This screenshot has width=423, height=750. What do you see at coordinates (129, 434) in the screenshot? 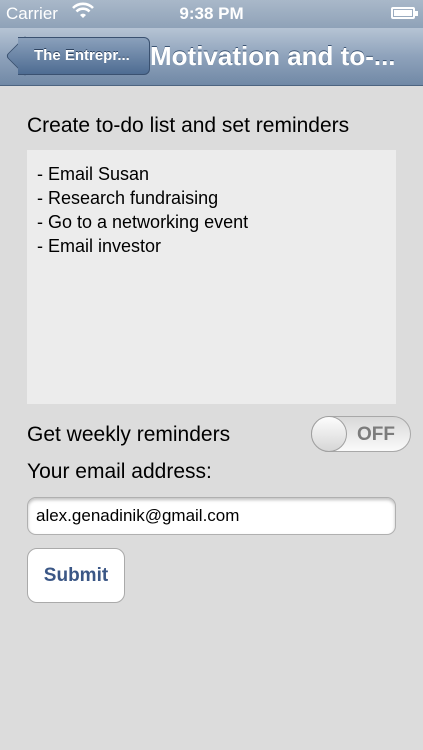
I see `weekly-reminders-label: Get weekly reminders` at bounding box center [129, 434].